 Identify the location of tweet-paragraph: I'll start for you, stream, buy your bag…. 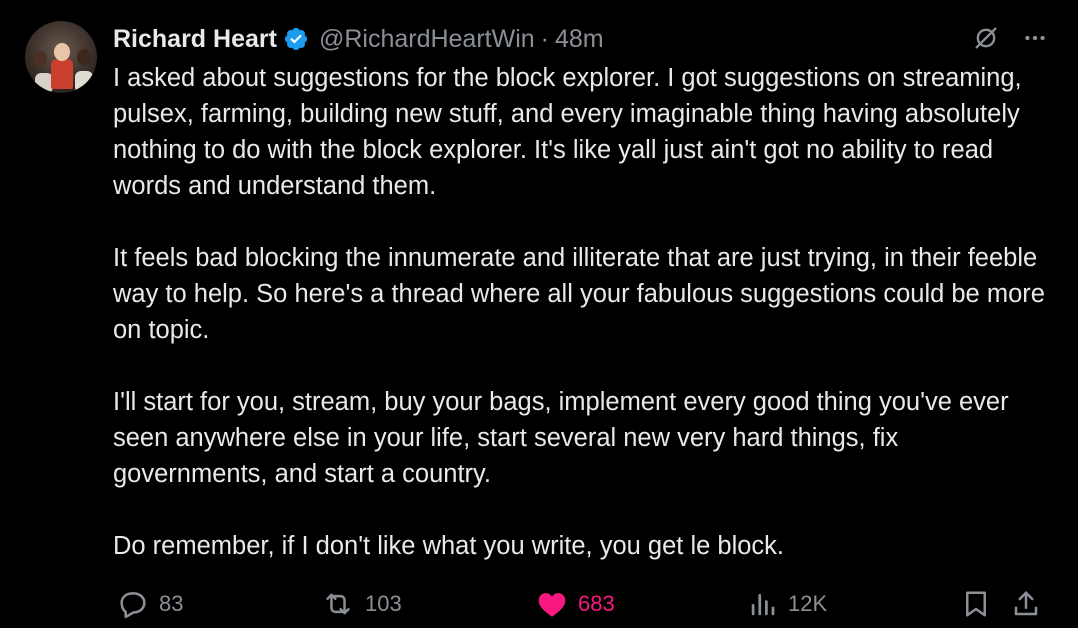
(561, 438).